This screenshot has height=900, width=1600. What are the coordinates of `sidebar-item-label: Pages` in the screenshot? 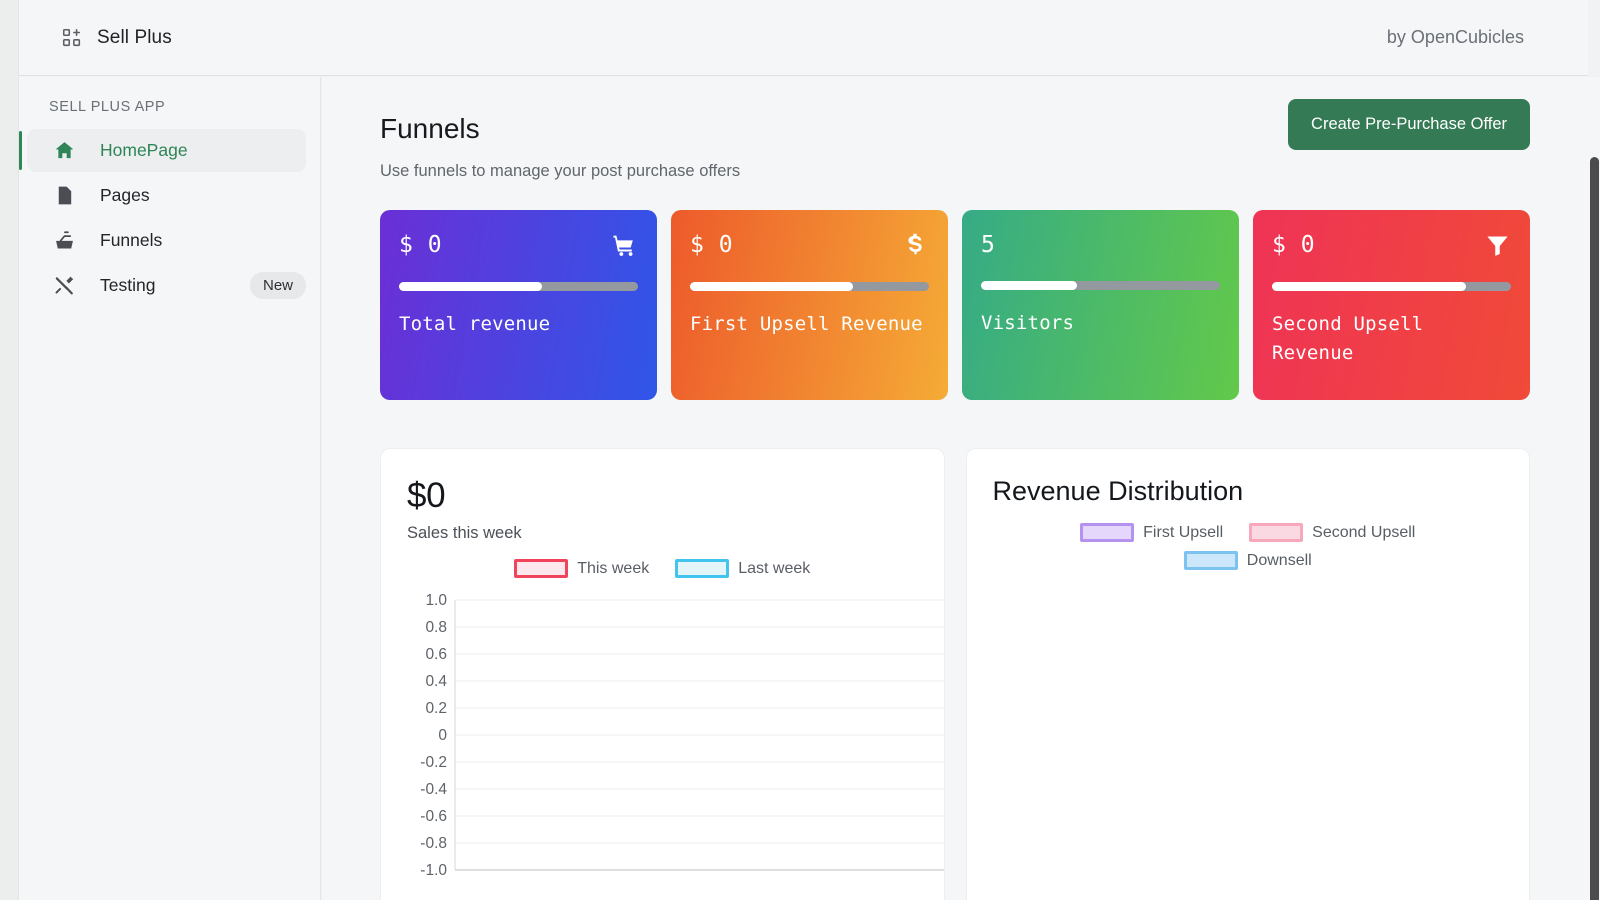 It's located at (125, 195).